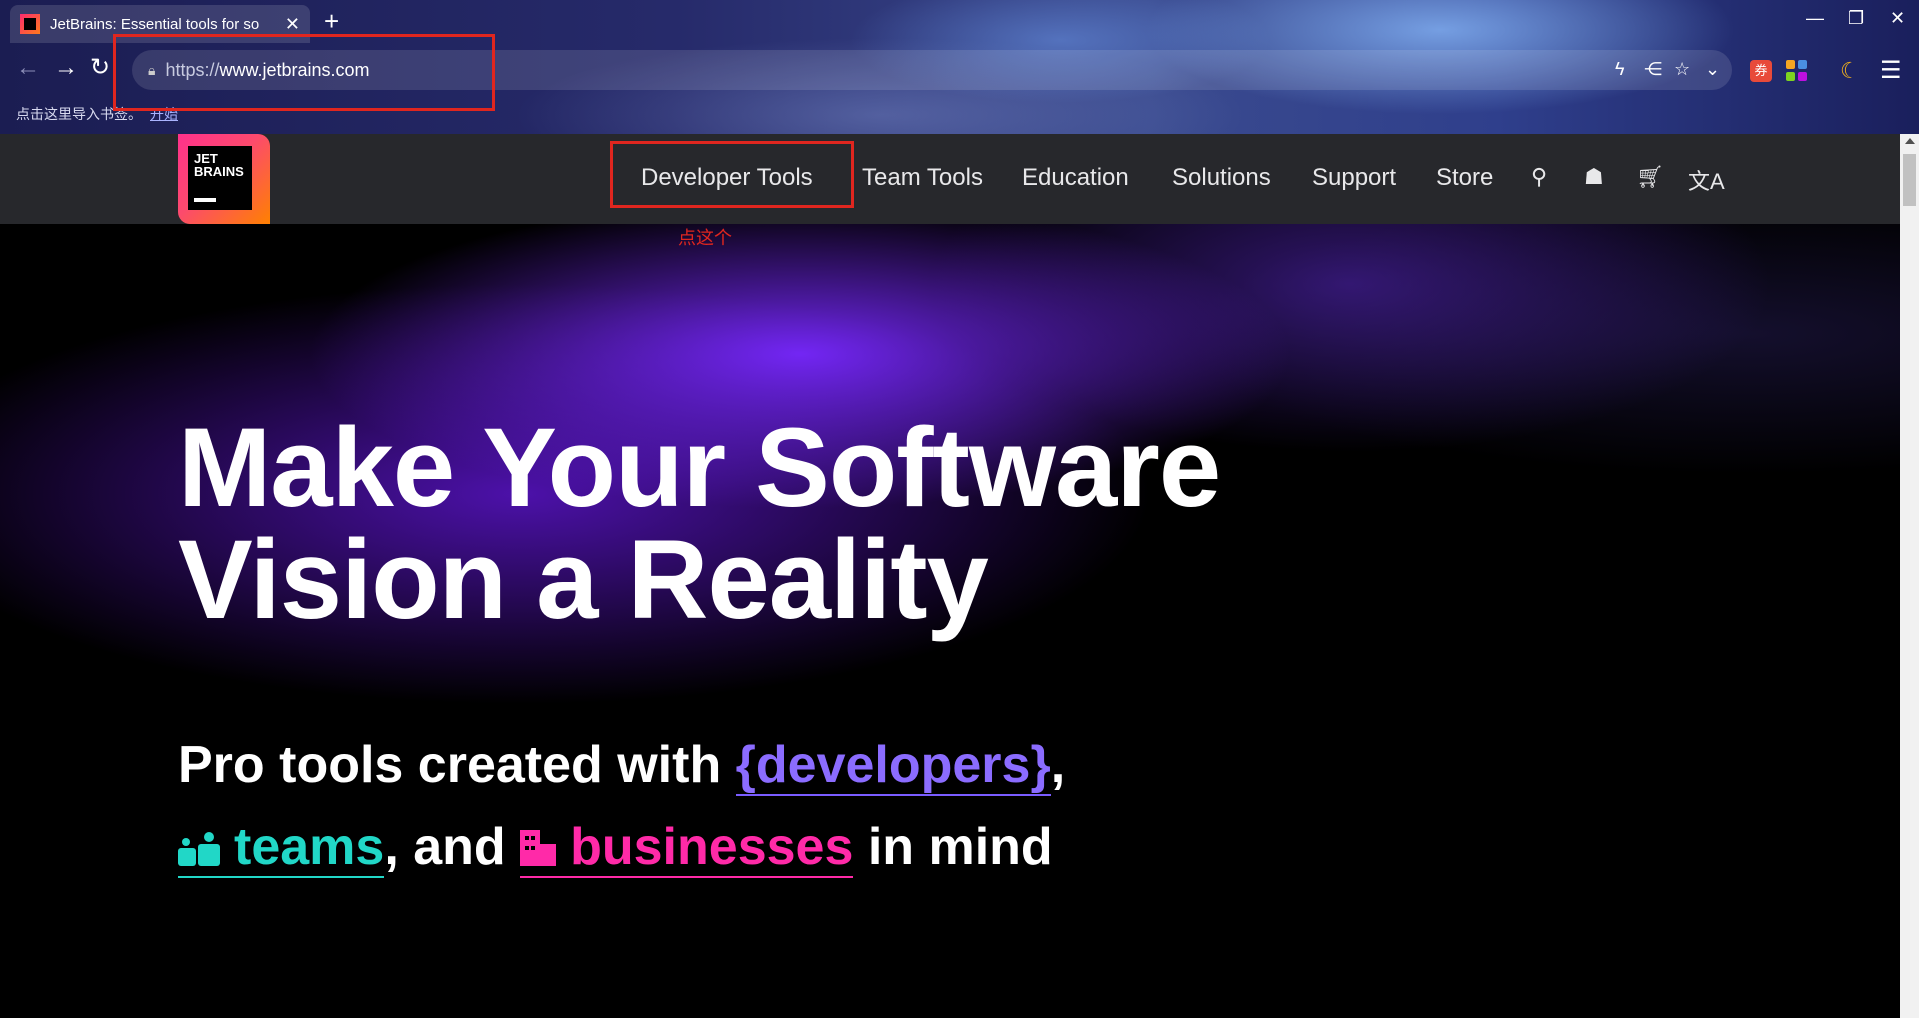 This screenshot has width=1919, height=1018. What do you see at coordinates (205, 200) in the screenshot?
I see `logo-bar` at bounding box center [205, 200].